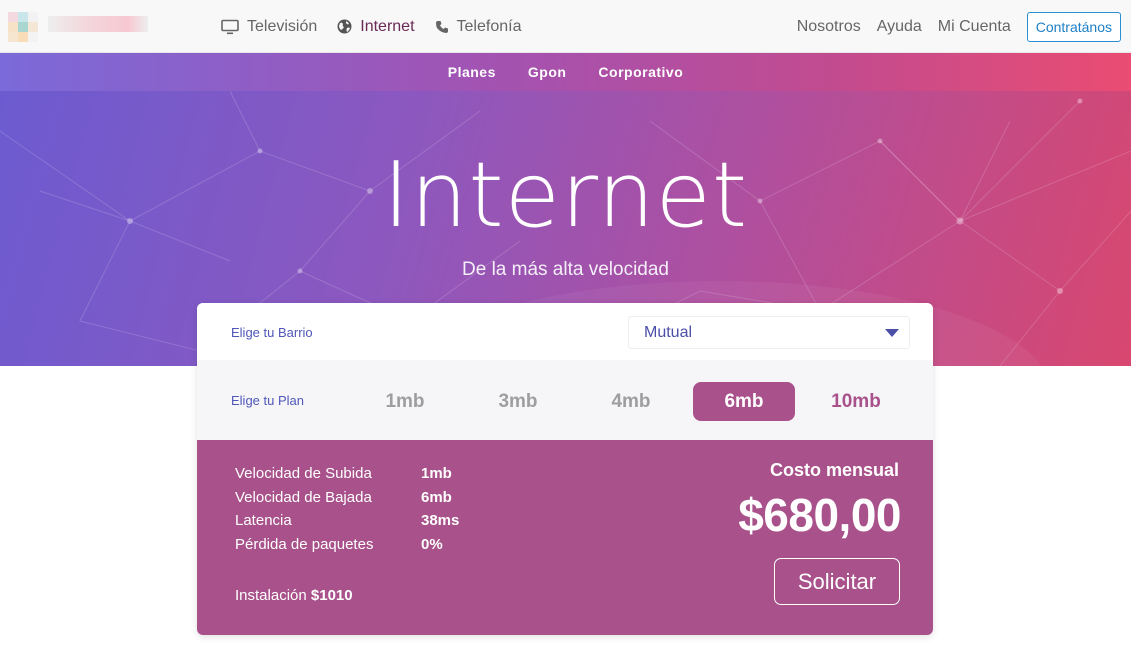 The height and width of the screenshot is (666, 1131). Describe the element at coordinates (518, 401) in the screenshot. I see `plan-option-3mb: 3mb` at that location.